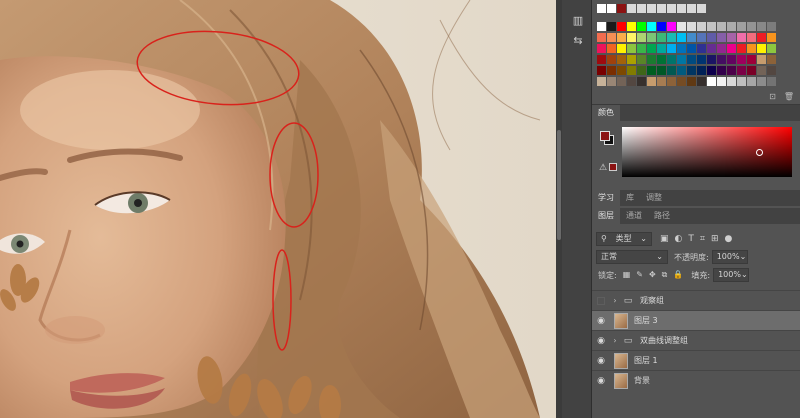 The height and width of the screenshot is (418, 800). Describe the element at coordinates (634, 216) in the screenshot. I see `tab-channels: 通道` at that location.